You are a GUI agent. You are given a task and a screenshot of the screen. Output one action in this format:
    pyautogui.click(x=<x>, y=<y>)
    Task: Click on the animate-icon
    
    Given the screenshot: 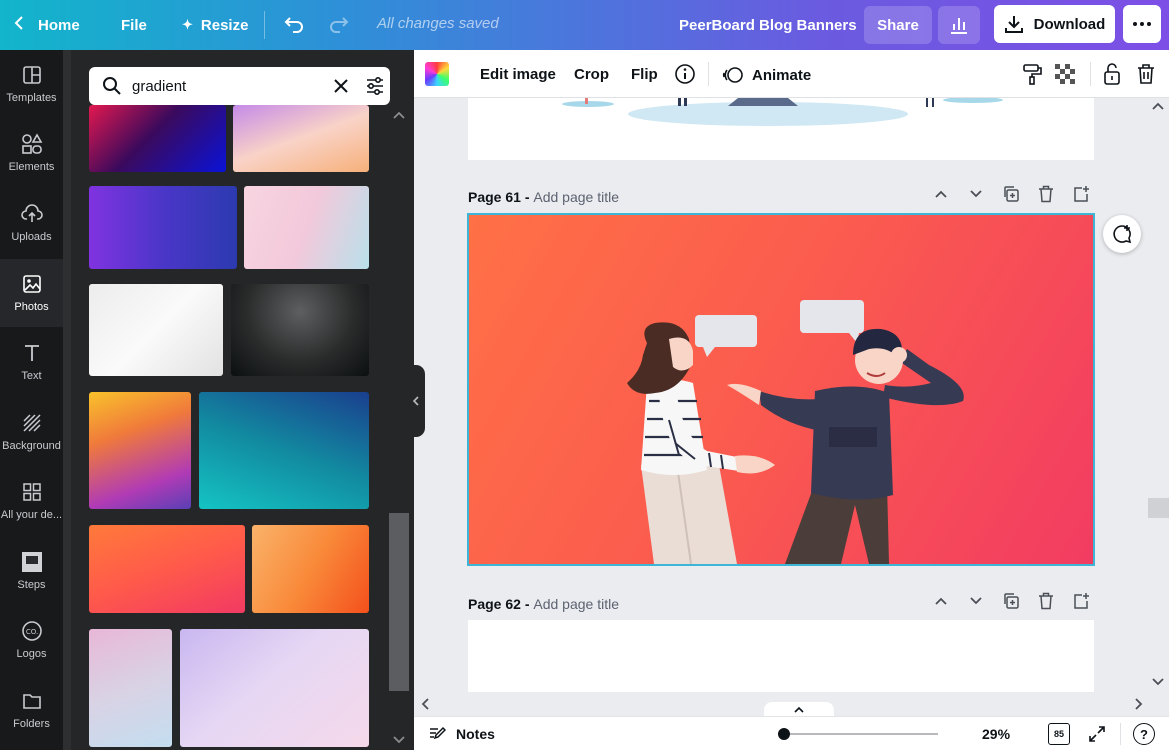 What is the action you would take?
    pyautogui.click(x=732, y=75)
    